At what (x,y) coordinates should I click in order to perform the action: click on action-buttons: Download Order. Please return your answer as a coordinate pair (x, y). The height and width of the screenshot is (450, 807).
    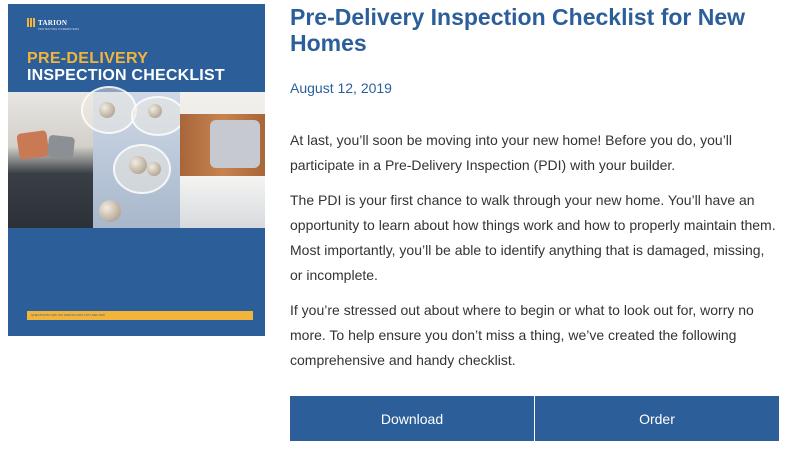
    Looking at the image, I should click on (534, 418).